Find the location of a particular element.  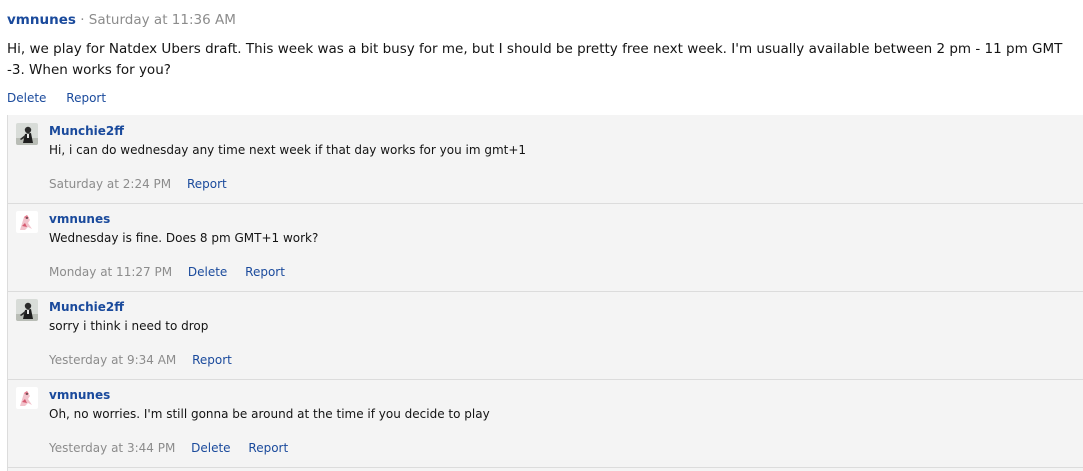

comment-timestamp: Yesterday at 3:44 PM is located at coordinates (112, 448).